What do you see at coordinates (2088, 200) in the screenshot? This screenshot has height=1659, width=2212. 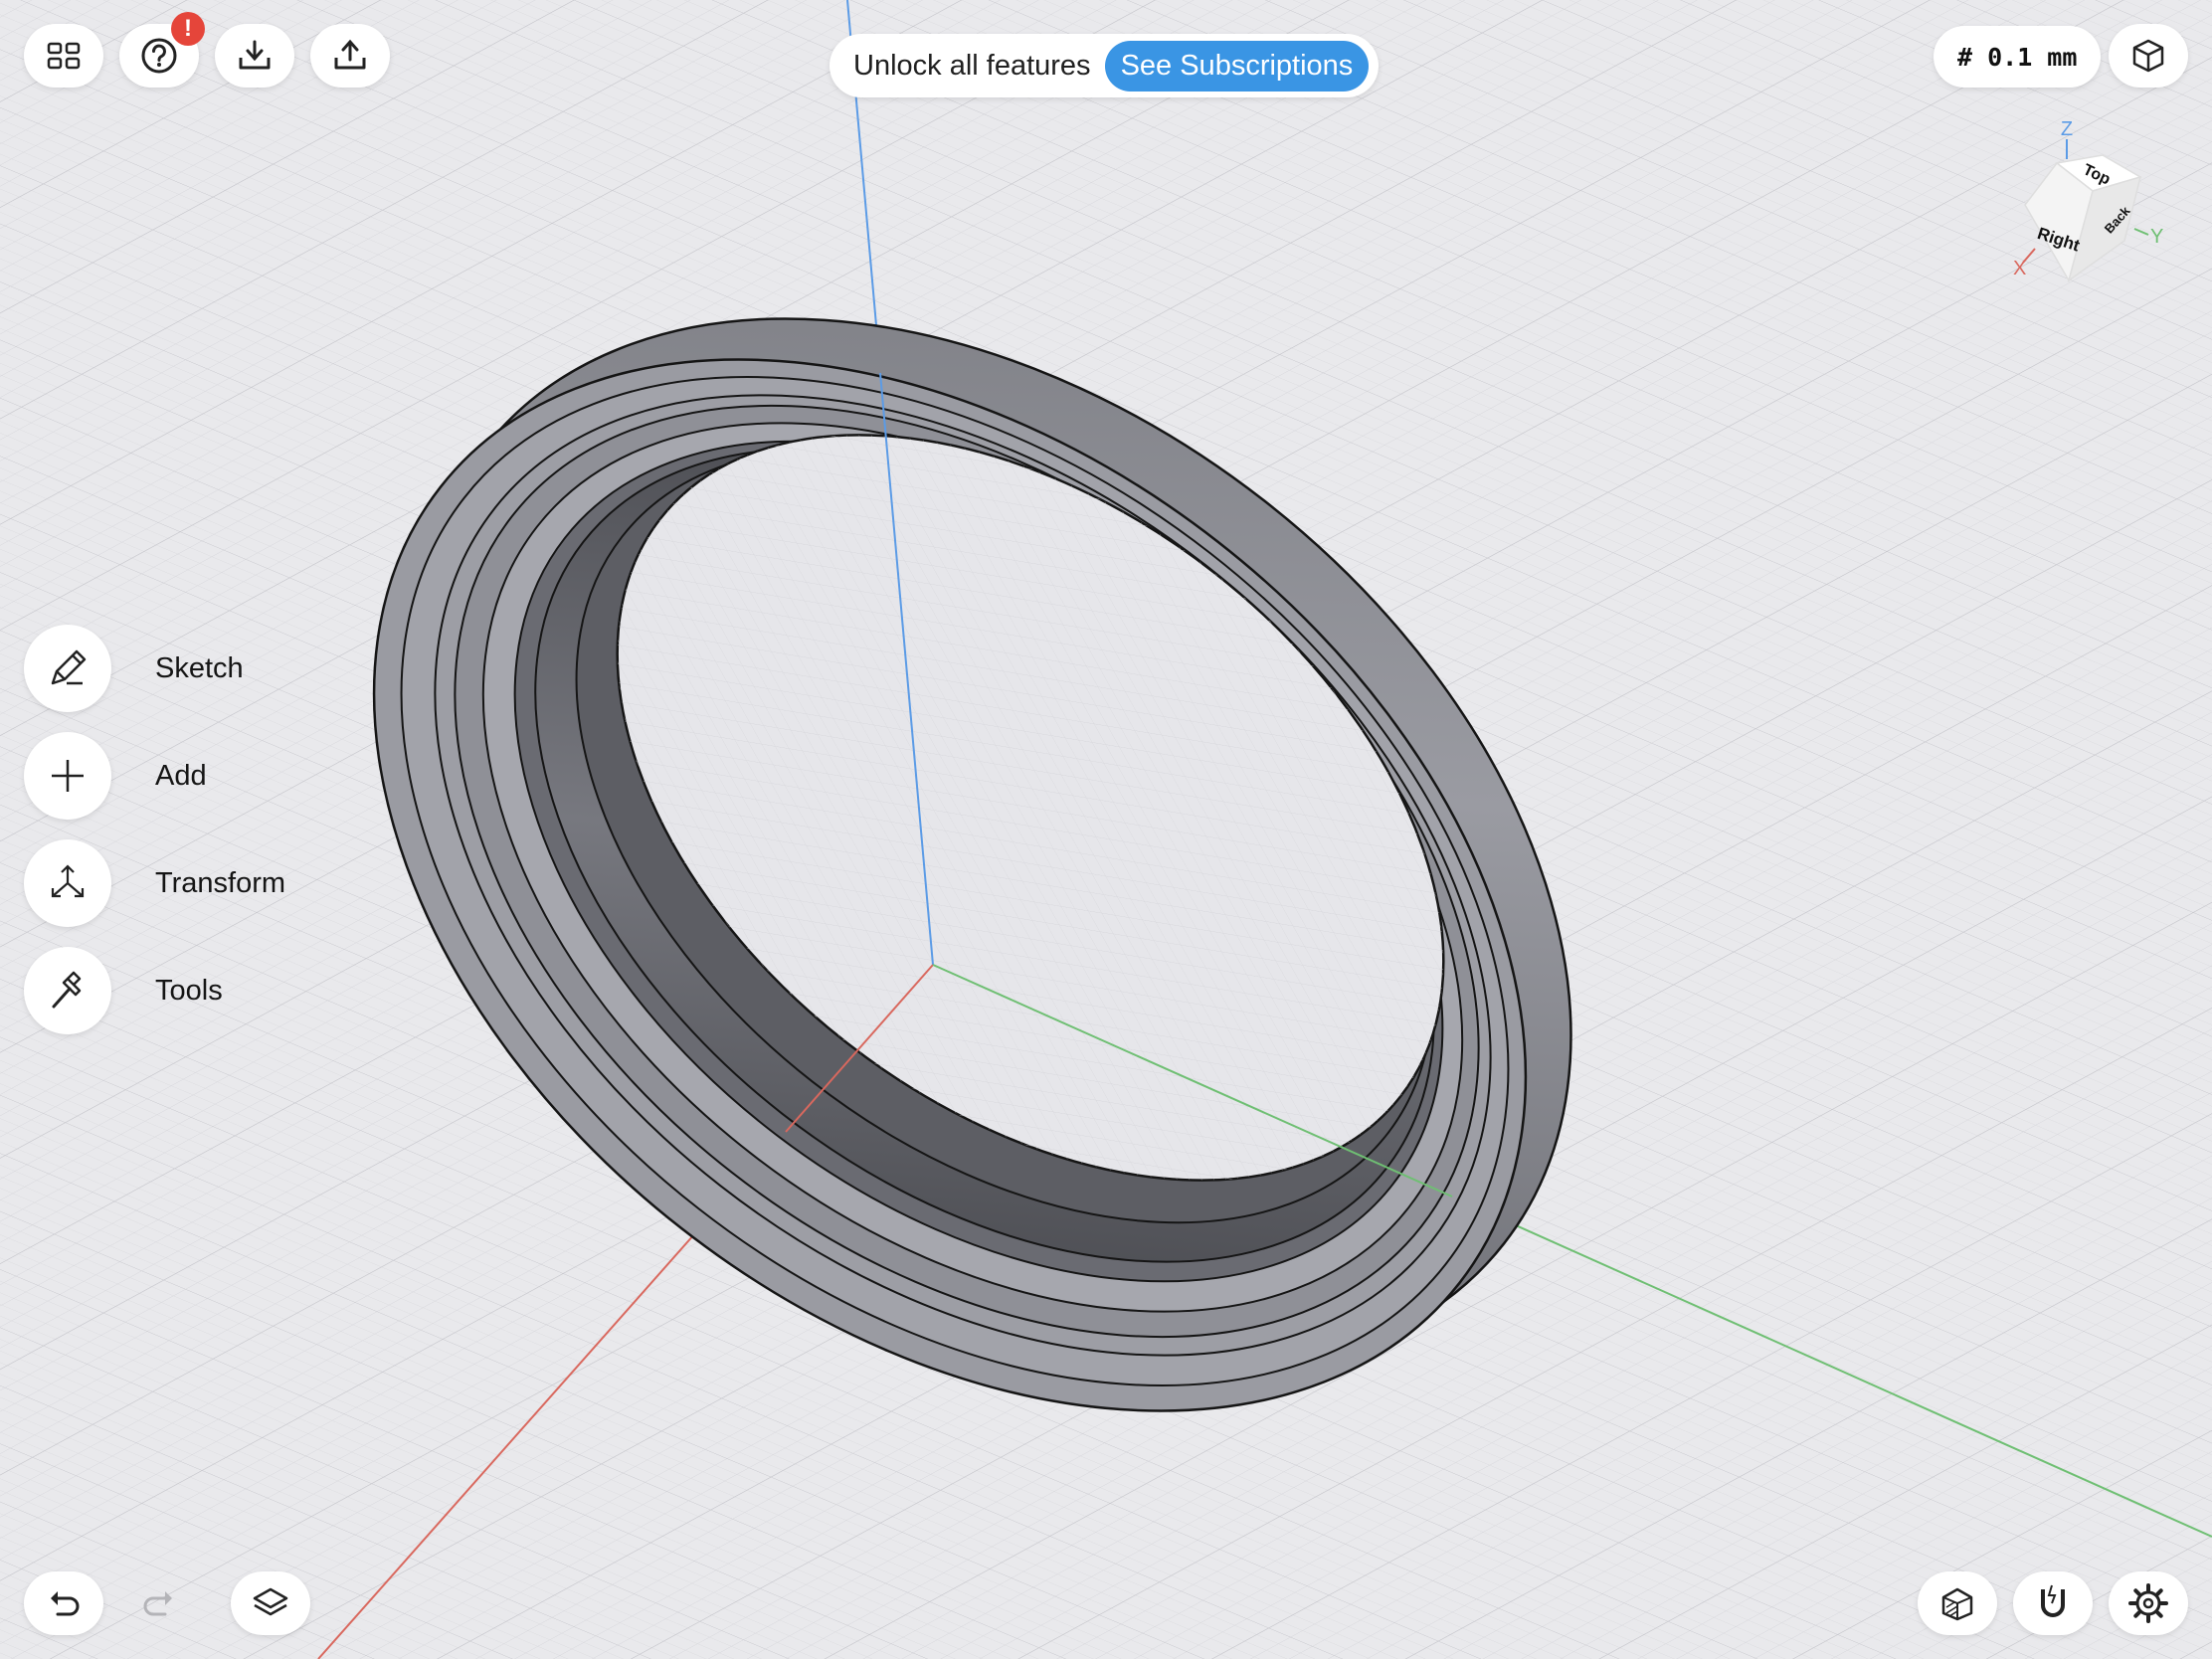 I see `view-cube: Z X Y Top Right Back` at bounding box center [2088, 200].